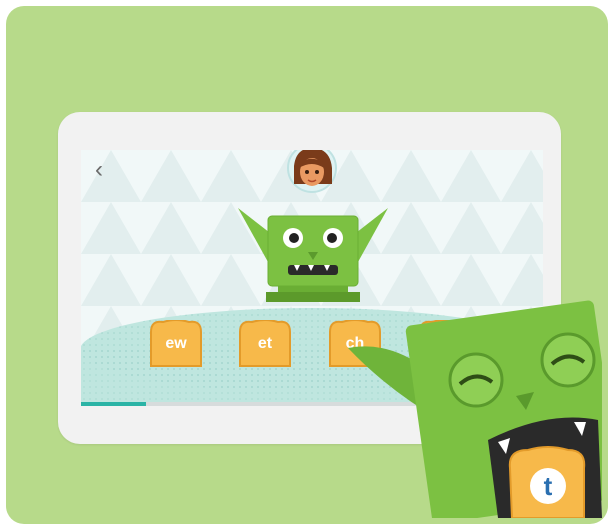 The width and height of the screenshot is (608, 524). What do you see at coordinates (548, 486) in the screenshot?
I see `mascot-toast-letter: t` at bounding box center [548, 486].